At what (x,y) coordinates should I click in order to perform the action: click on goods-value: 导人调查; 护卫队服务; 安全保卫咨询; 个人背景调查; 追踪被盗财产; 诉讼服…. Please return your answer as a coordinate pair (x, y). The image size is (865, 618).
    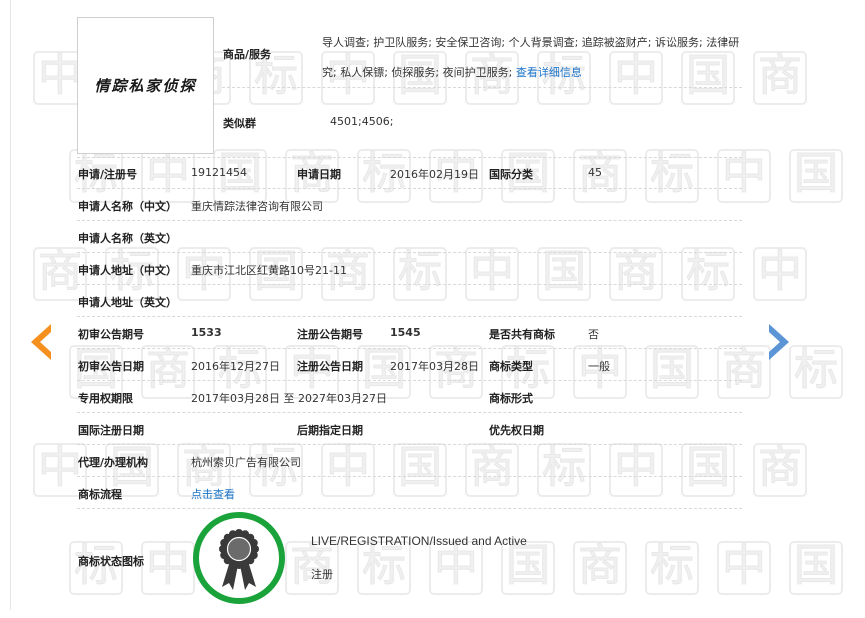
    Looking at the image, I should click on (532, 58).